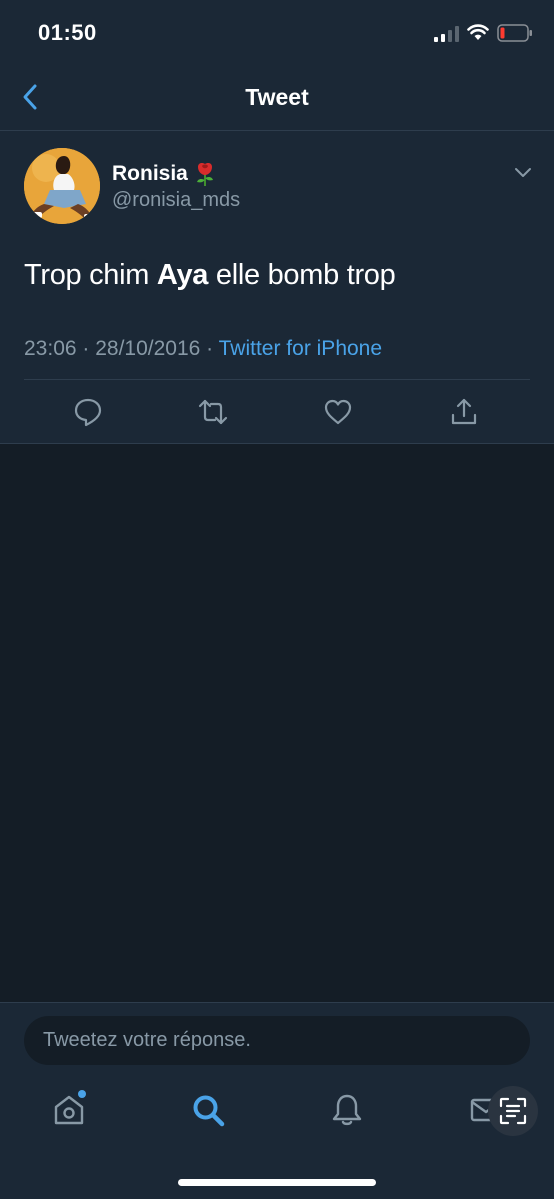 The height and width of the screenshot is (1199, 554). I want to click on tweet-text-bold: Aya, so click(182, 275).